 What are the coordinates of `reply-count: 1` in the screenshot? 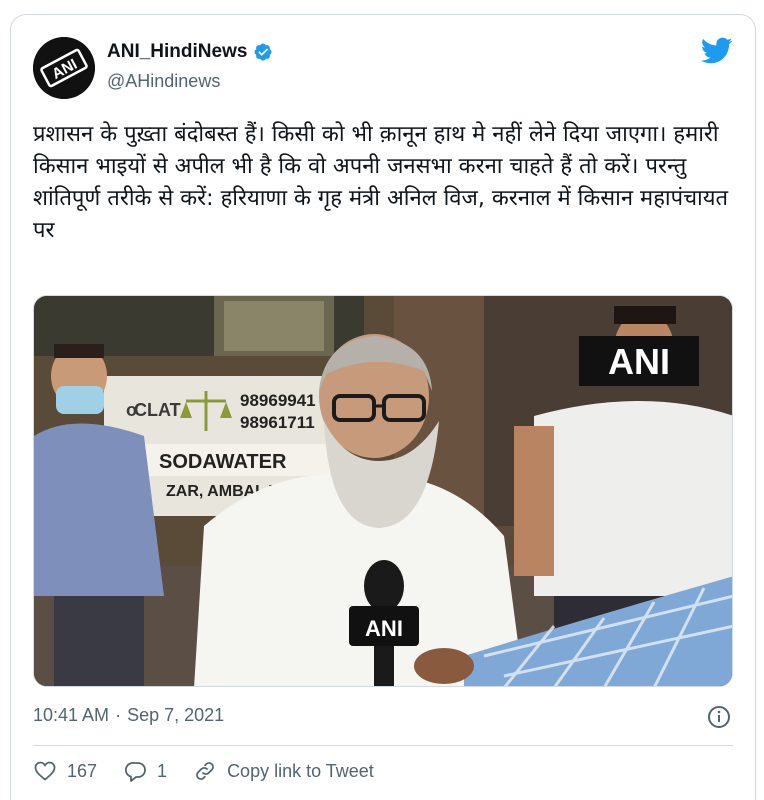 It's located at (162, 770).